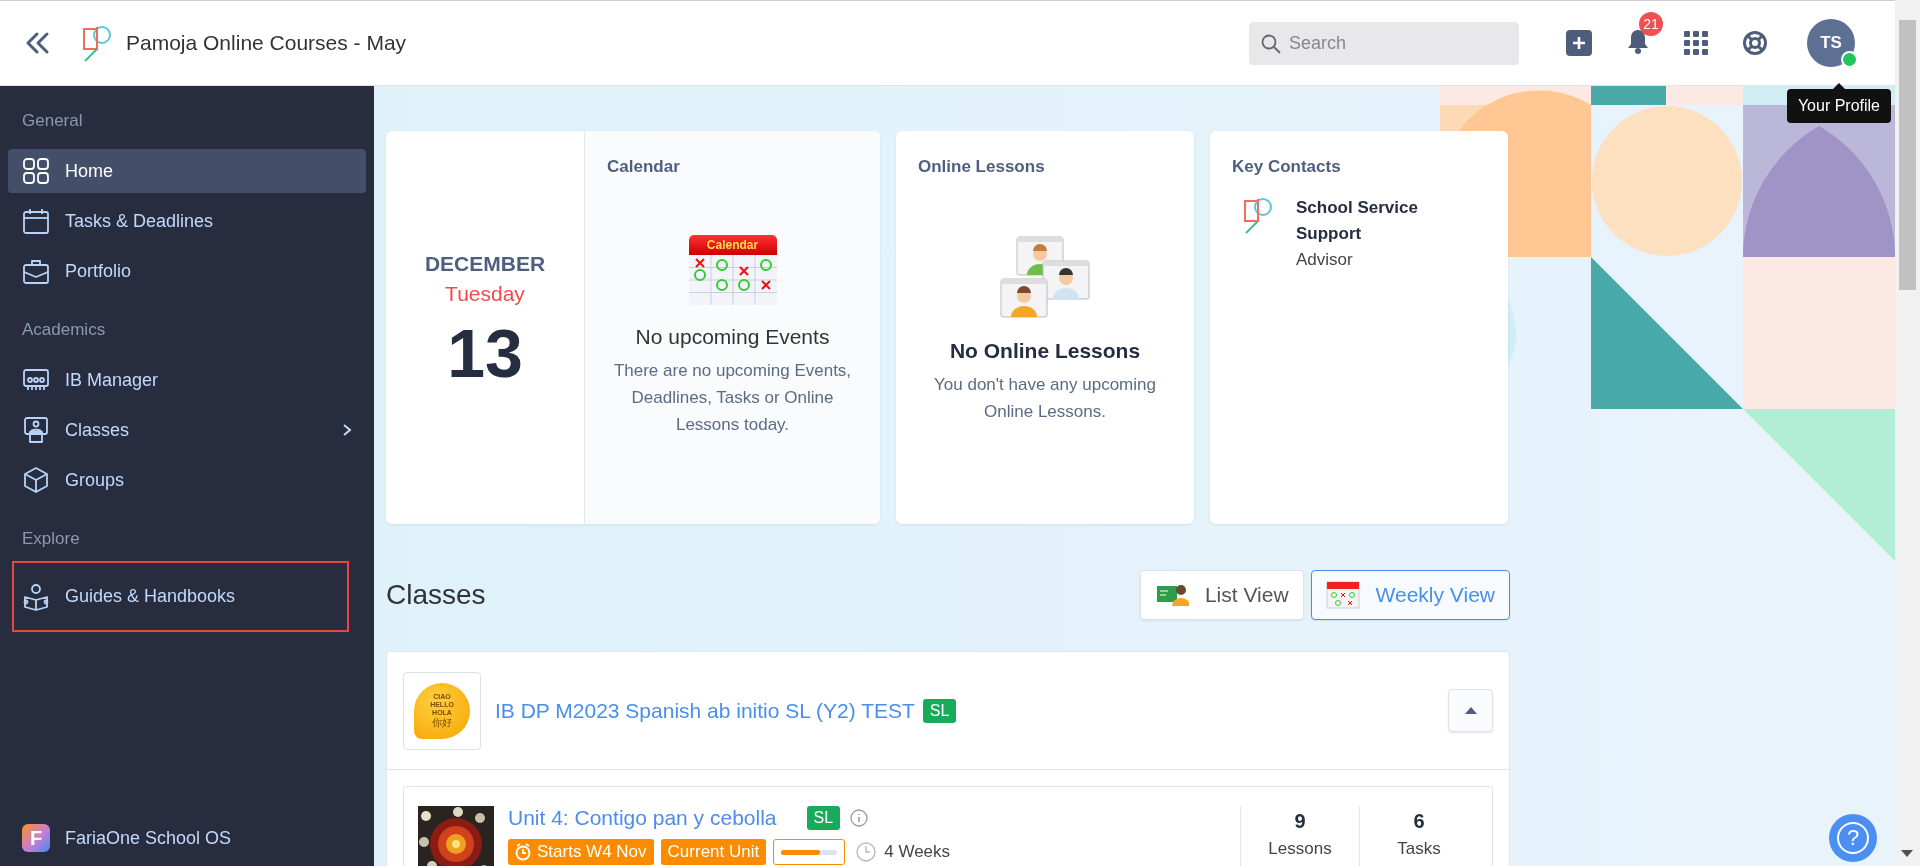 Image resolution: width=1920 pixels, height=866 pixels. Describe the element at coordinates (36, 171) in the screenshot. I see `grid-icon` at that location.